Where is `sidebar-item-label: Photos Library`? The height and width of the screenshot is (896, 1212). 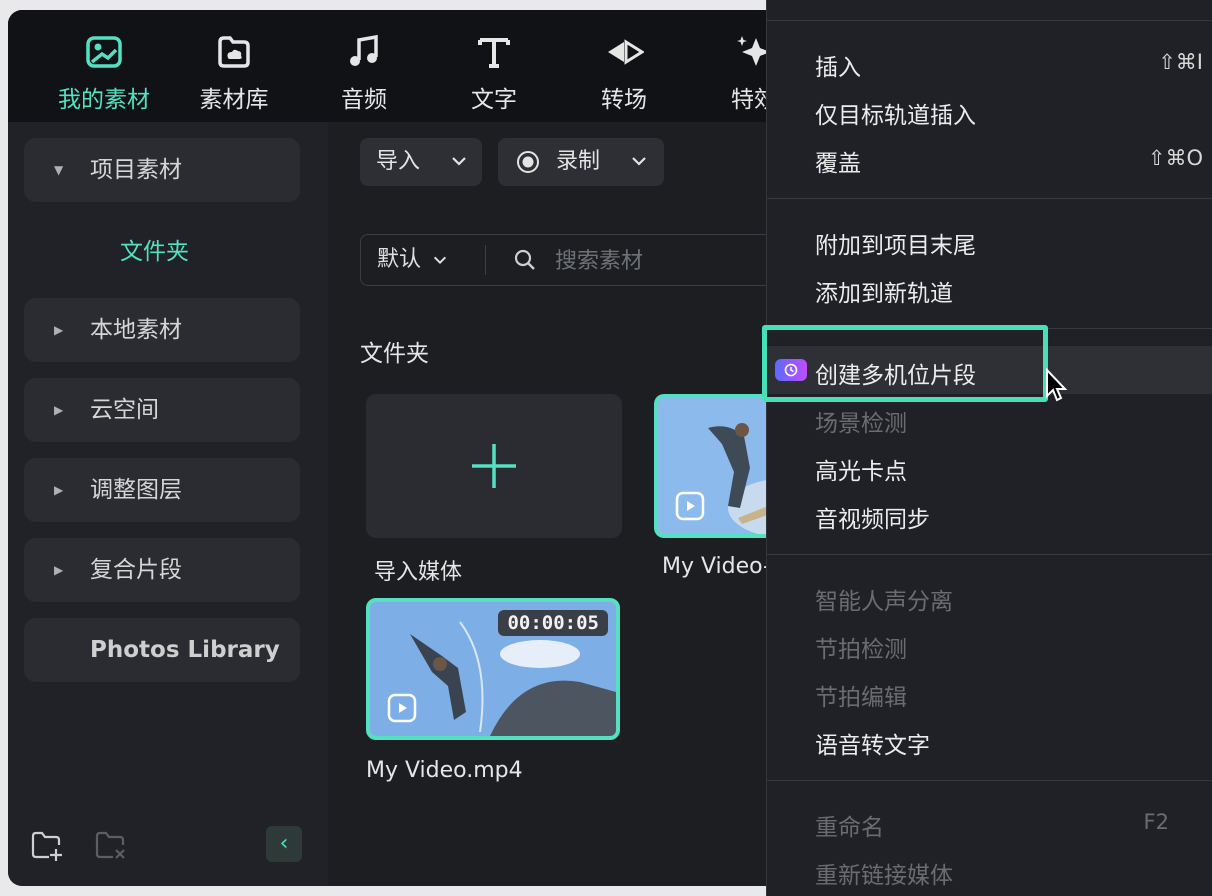 sidebar-item-label: Photos Library is located at coordinates (185, 650).